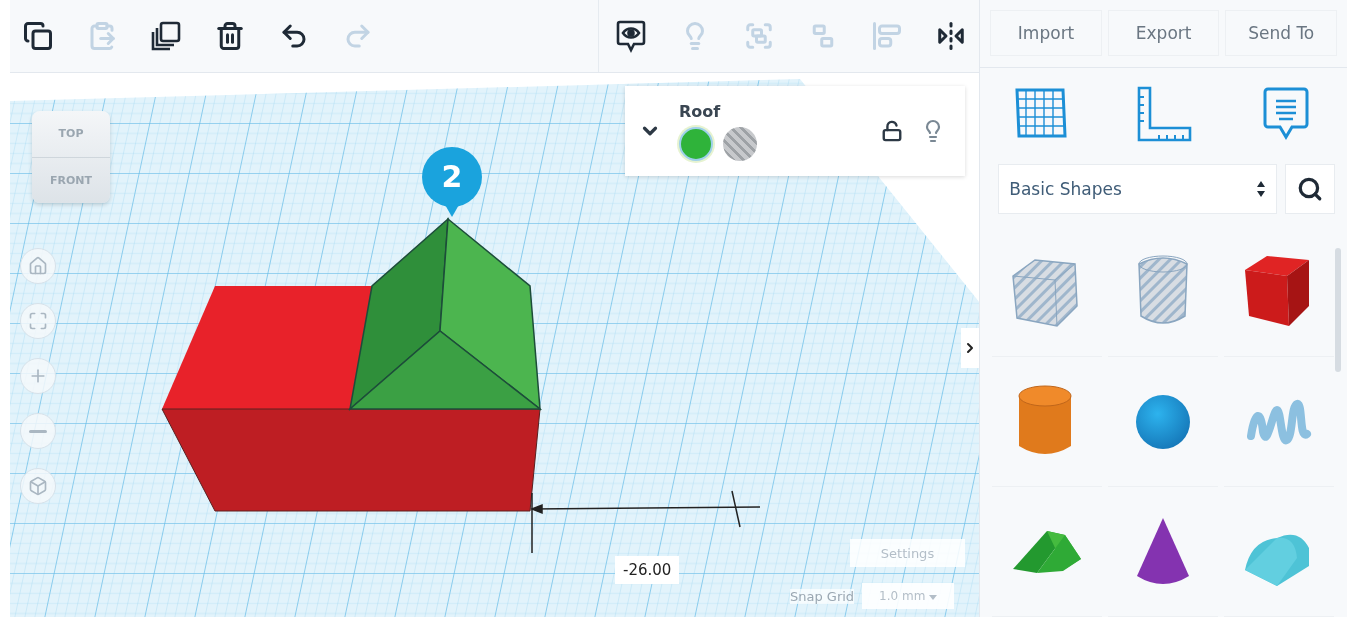  What do you see at coordinates (647, 570) in the screenshot?
I see `dimension-value: -26.00` at bounding box center [647, 570].